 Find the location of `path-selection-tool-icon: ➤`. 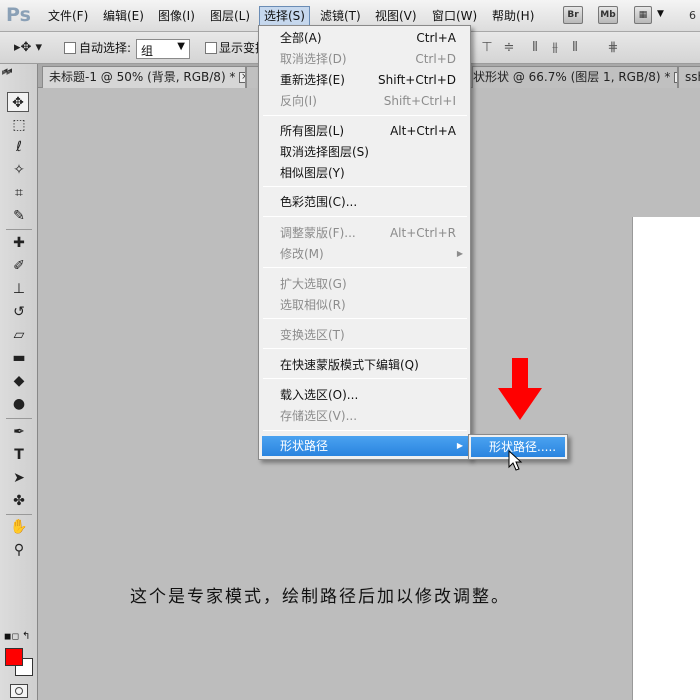

path-selection-tool-icon: ➤ is located at coordinates (19, 478).